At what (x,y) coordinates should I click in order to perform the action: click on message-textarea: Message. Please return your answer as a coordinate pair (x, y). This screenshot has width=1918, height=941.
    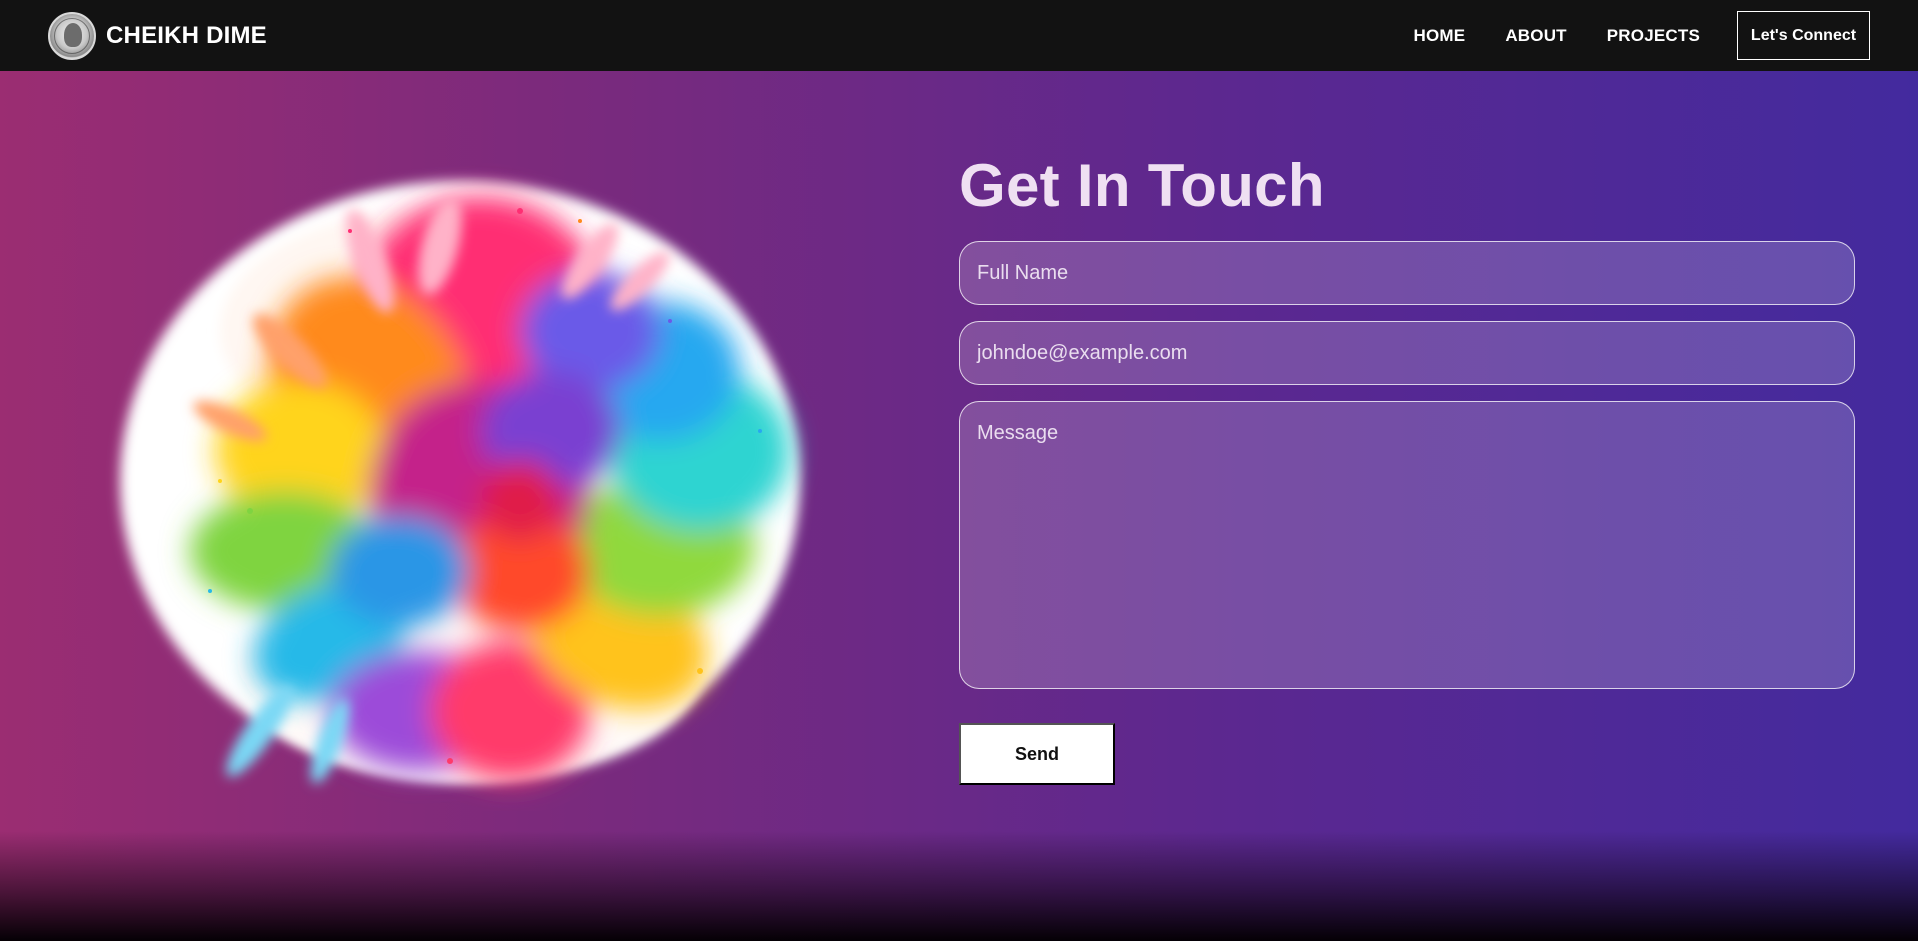
    Looking at the image, I should click on (1407, 545).